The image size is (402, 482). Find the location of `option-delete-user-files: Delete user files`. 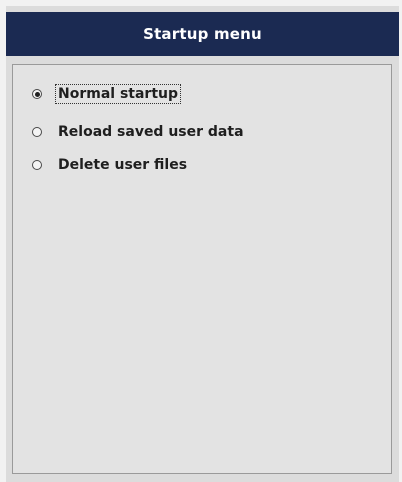

option-delete-user-files: Delete user files is located at coordinates (110, 165).